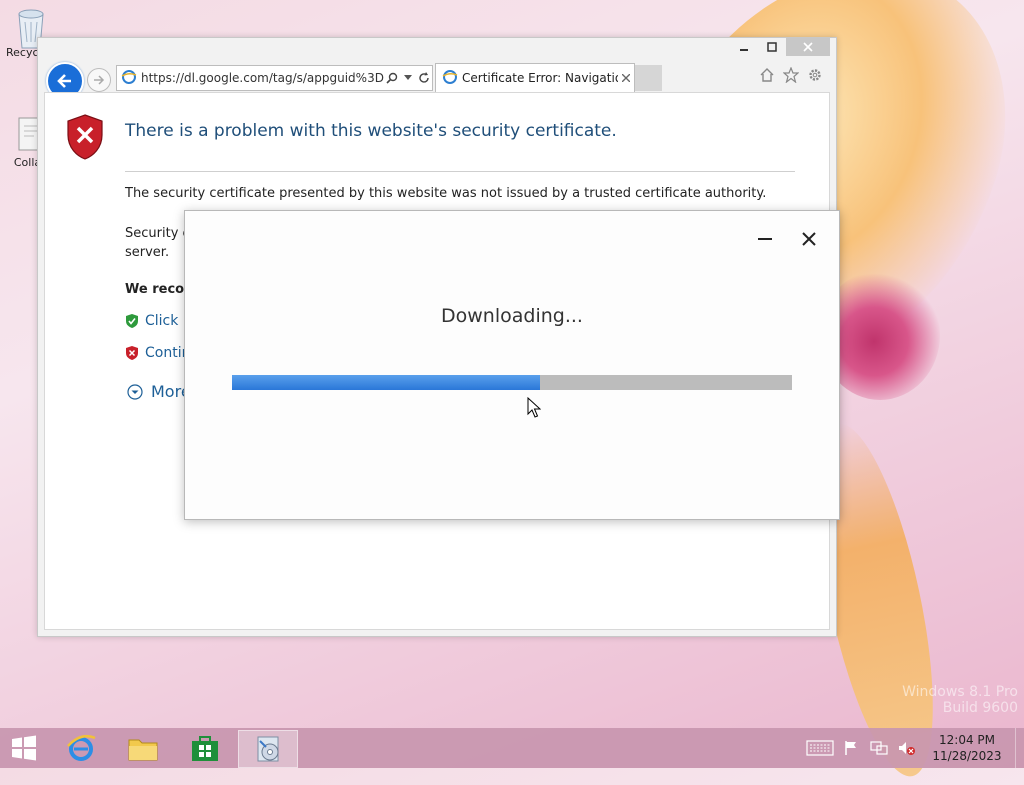 Image resolution: width=1024 pixels, height=785 pixels. I want to click on system-tray: 12:04 PM 11/28/2023, so click(912, 748).